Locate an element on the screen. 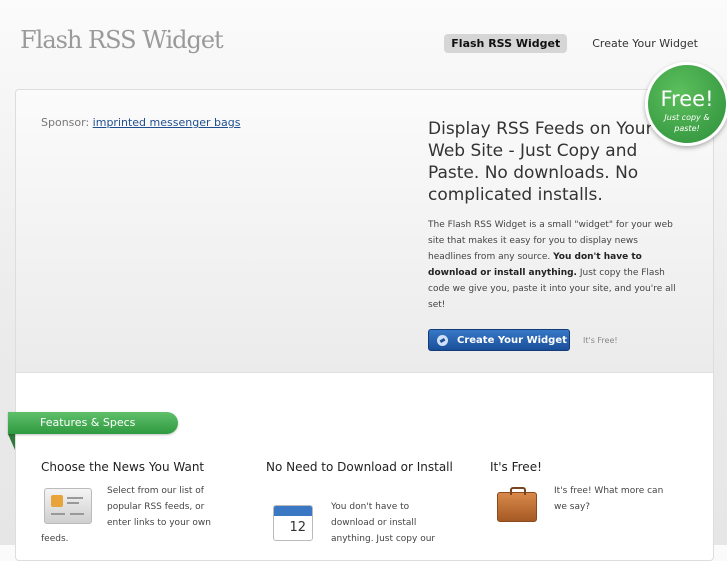  free-note: It's Free! is located at coordinates (600, 340).